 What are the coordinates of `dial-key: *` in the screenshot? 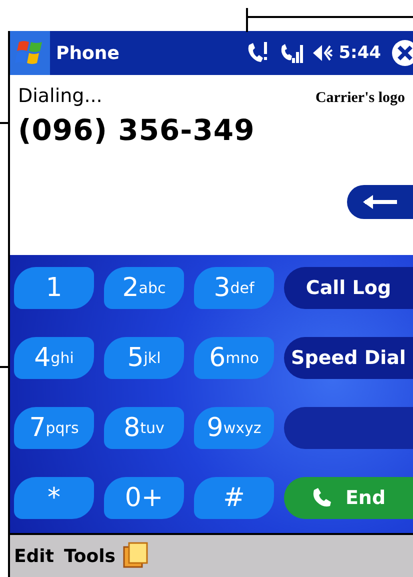 It's located at (54, 498).